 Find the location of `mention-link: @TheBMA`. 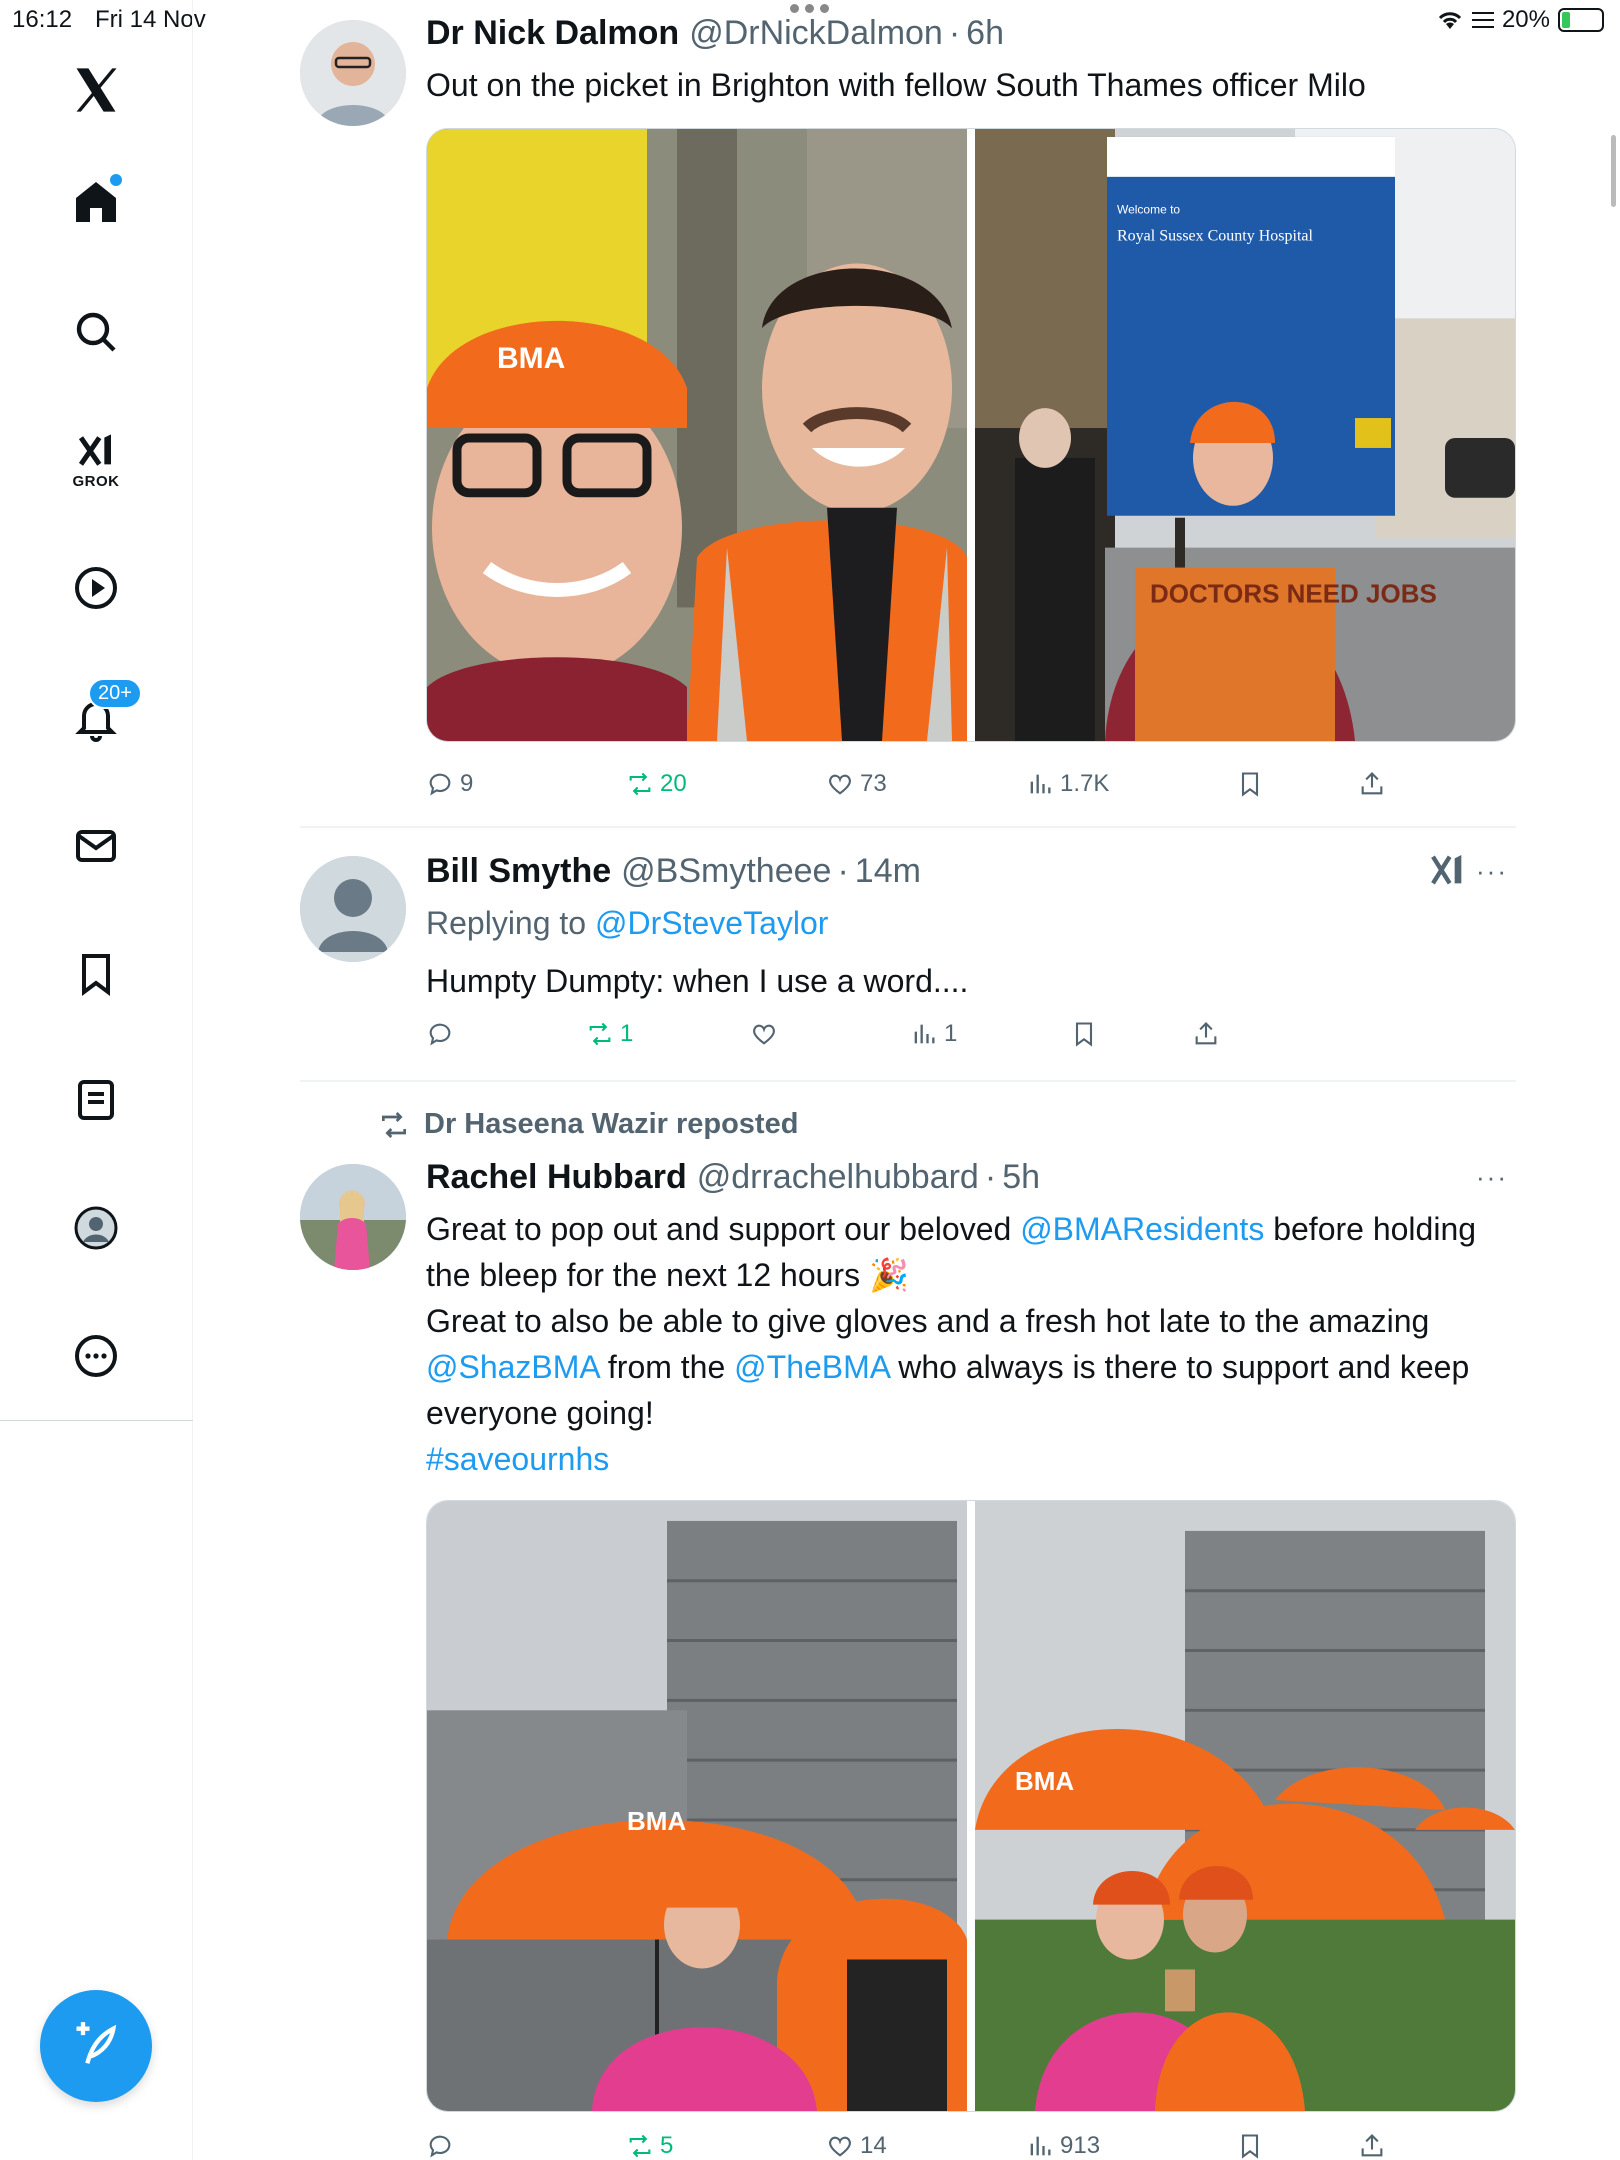

mention-link: @TheBMA is located at coordinates (811, 1367).